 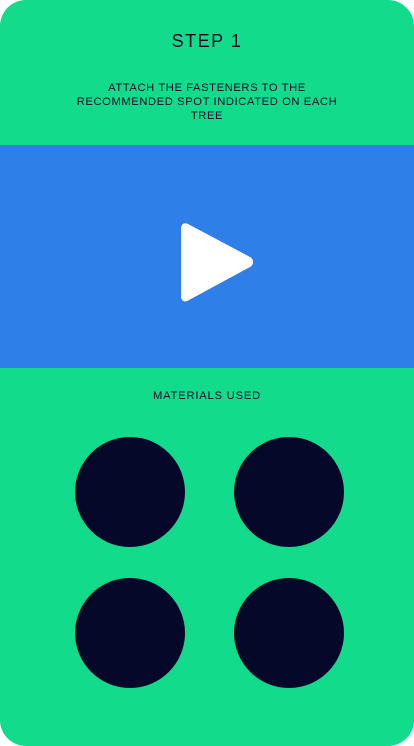 I want to click on materials-title: MATERIALS USED, so click(x=207, y=396).